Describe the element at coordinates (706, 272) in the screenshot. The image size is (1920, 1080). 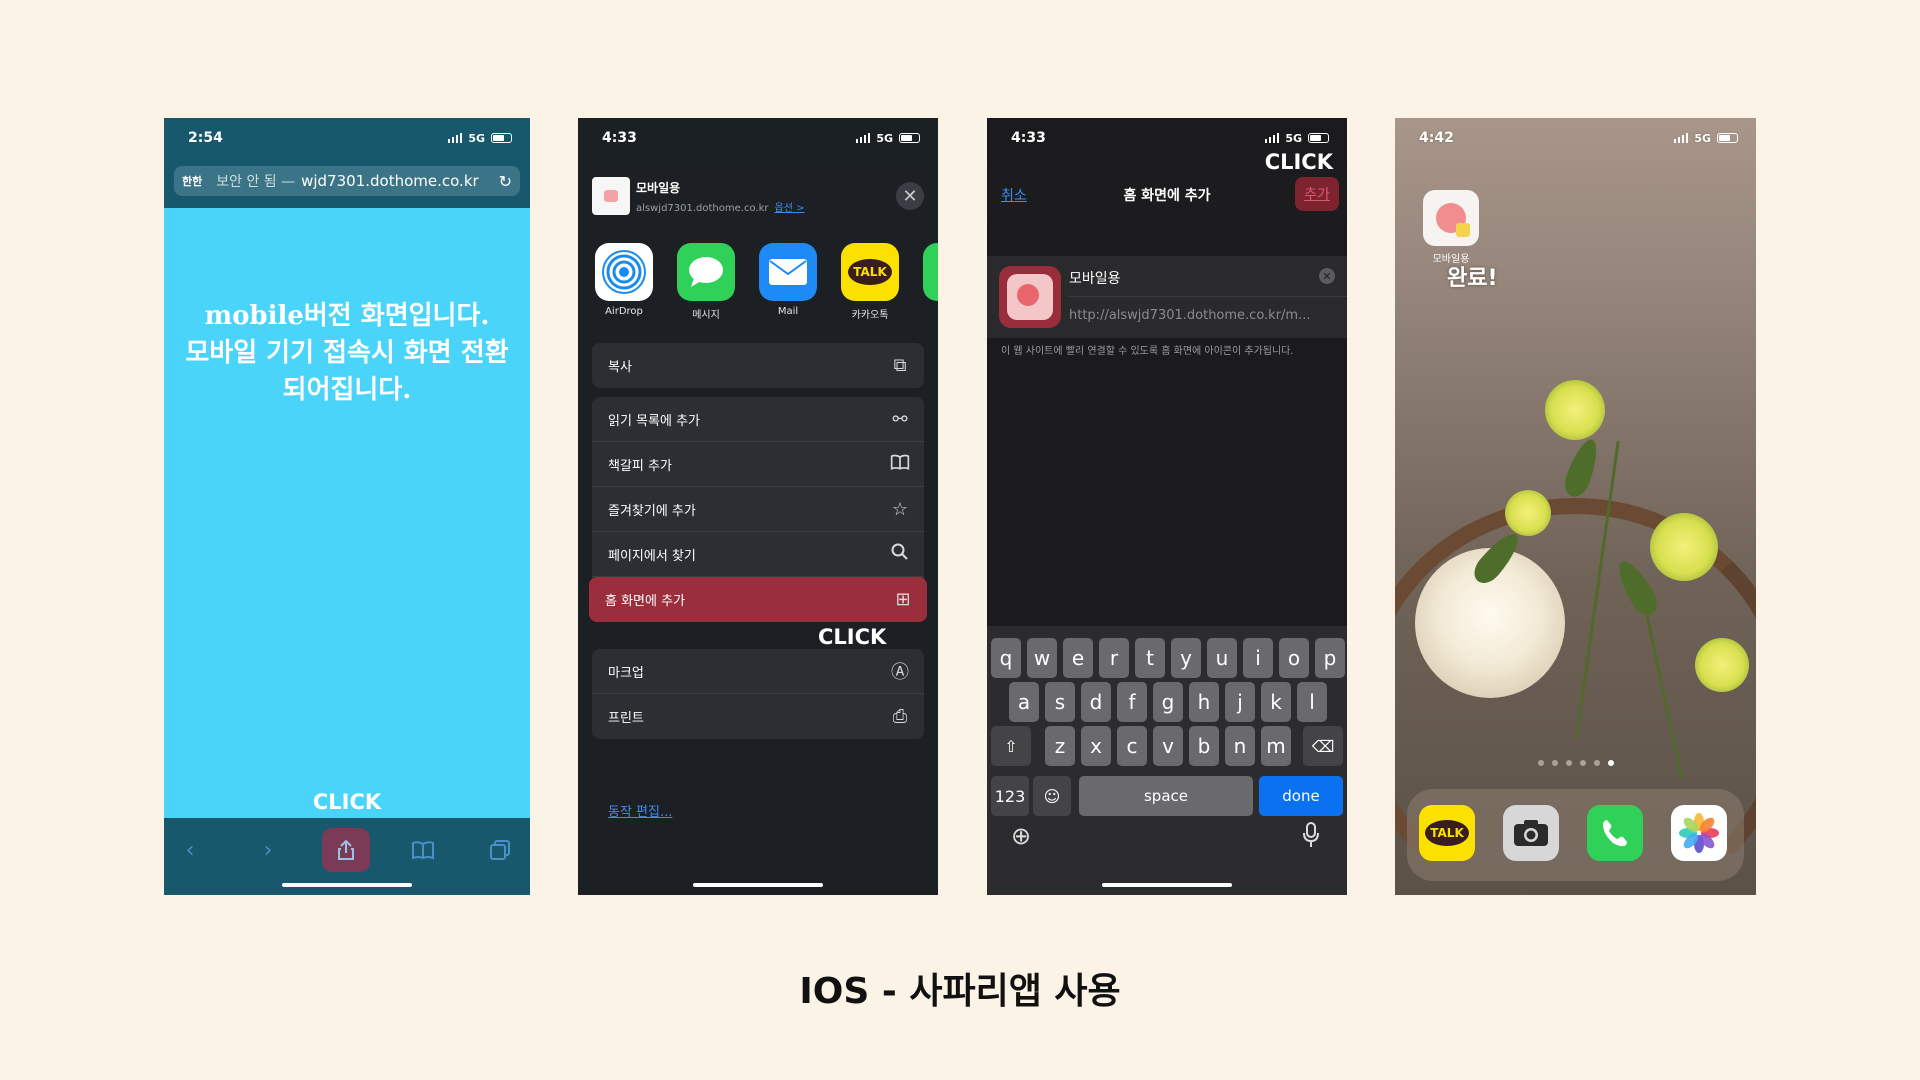
I see `messages-icon` at that location.